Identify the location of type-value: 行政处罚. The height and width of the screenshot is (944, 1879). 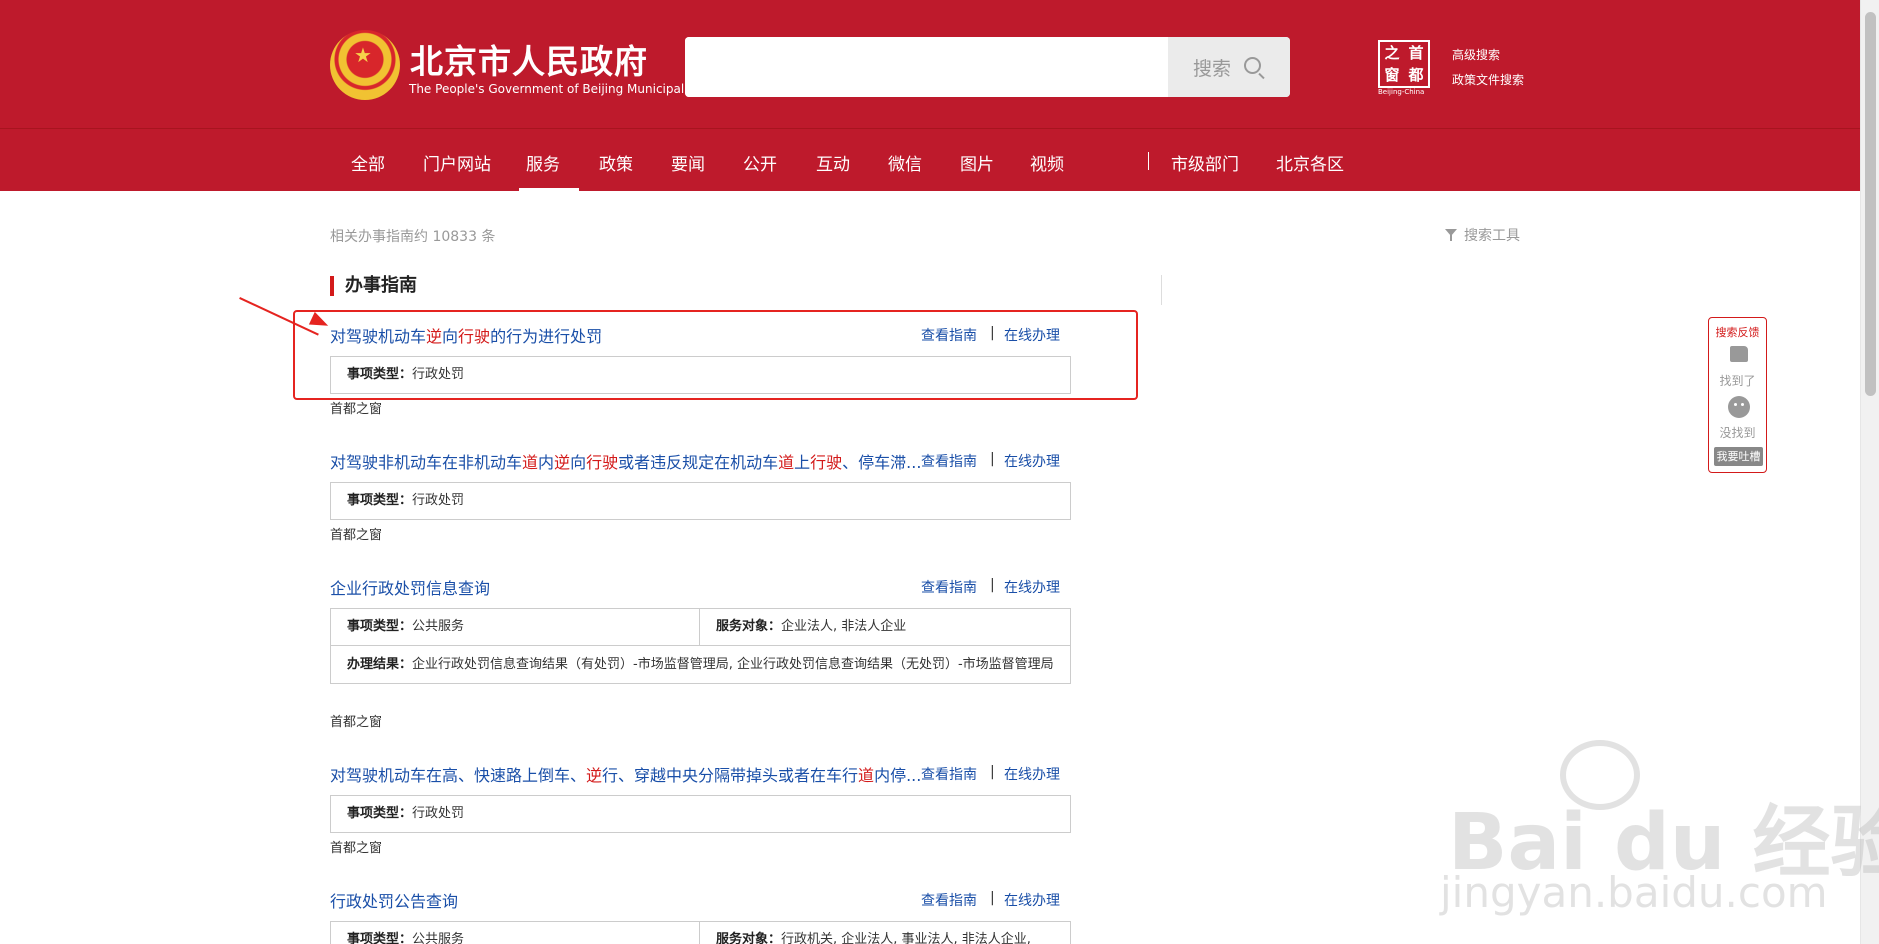
(438, 500).